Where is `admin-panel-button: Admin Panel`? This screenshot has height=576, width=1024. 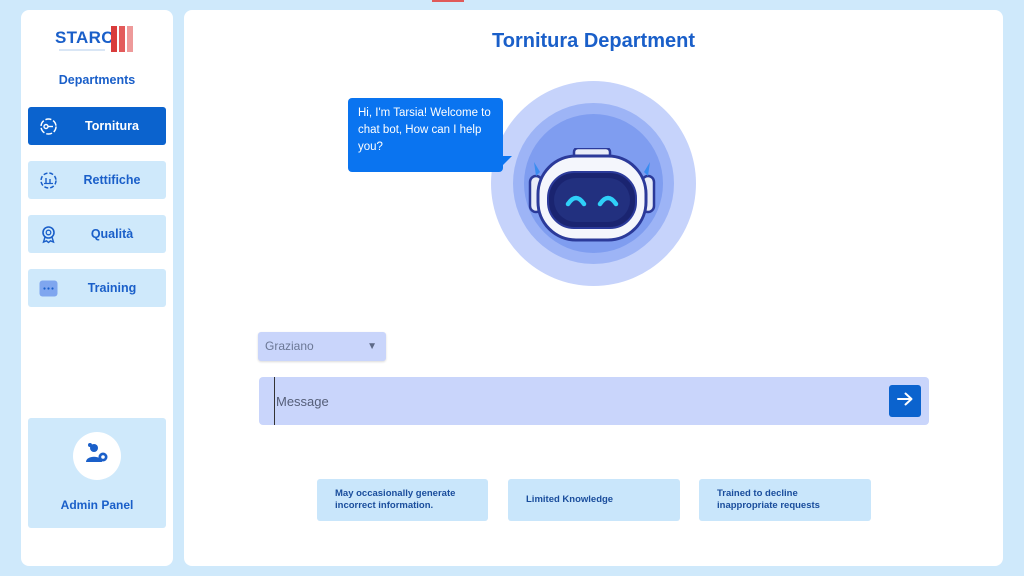
admin-panel-button: Admin Panel is located at coordinates (97, 473).